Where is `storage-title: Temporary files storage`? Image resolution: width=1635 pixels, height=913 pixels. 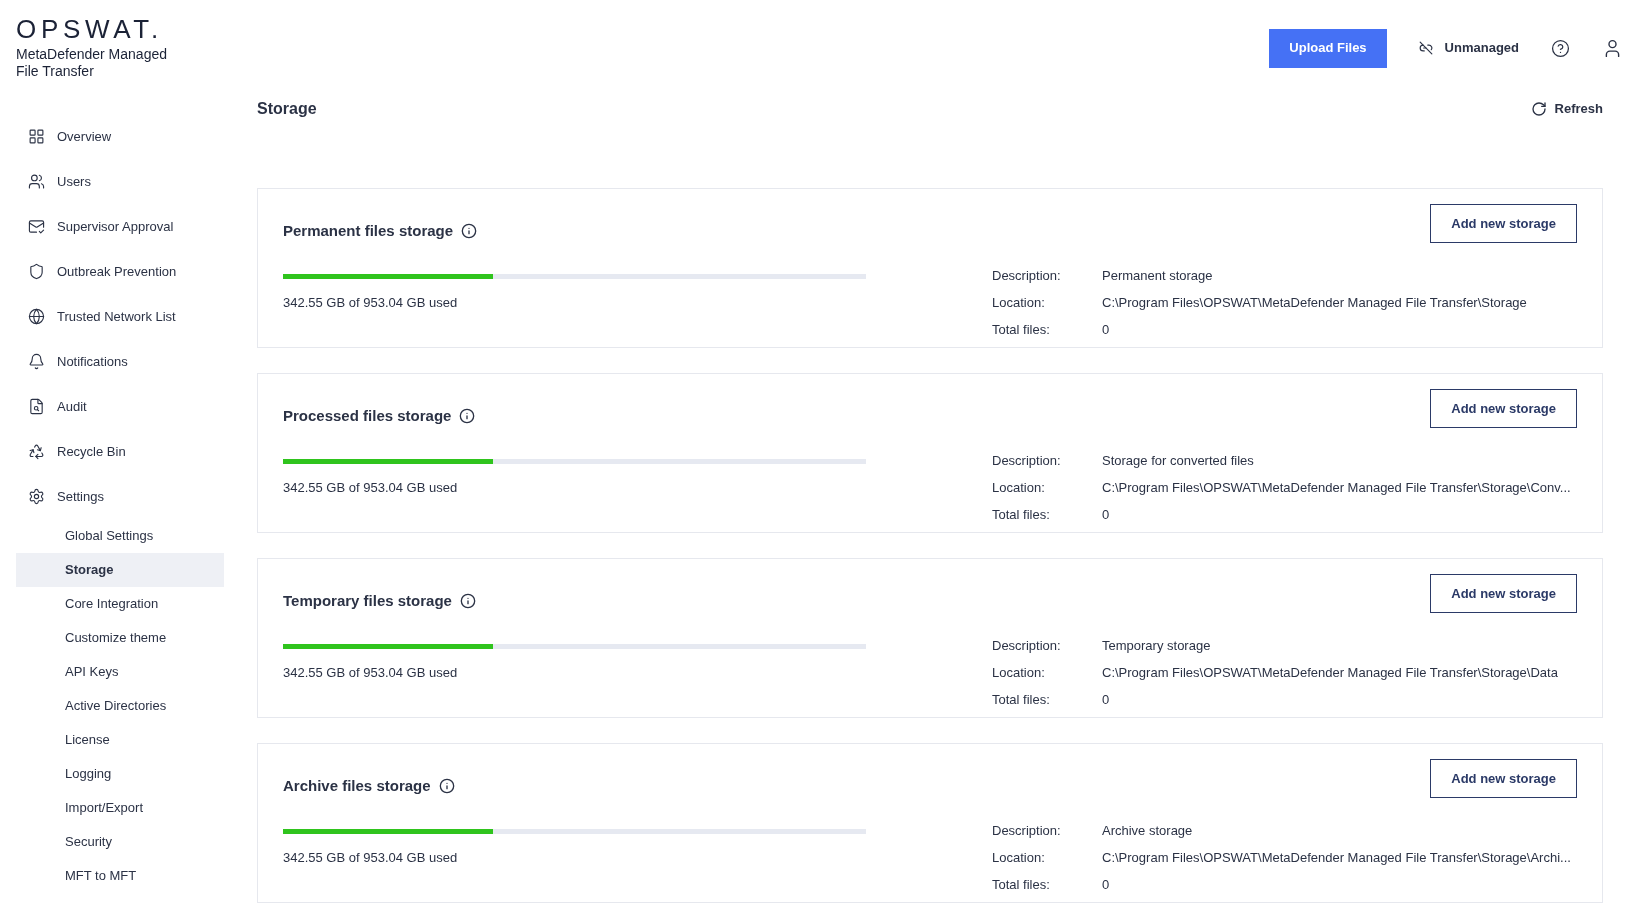
storage-title: Temporary files storage is located at coordinates (367, 600).